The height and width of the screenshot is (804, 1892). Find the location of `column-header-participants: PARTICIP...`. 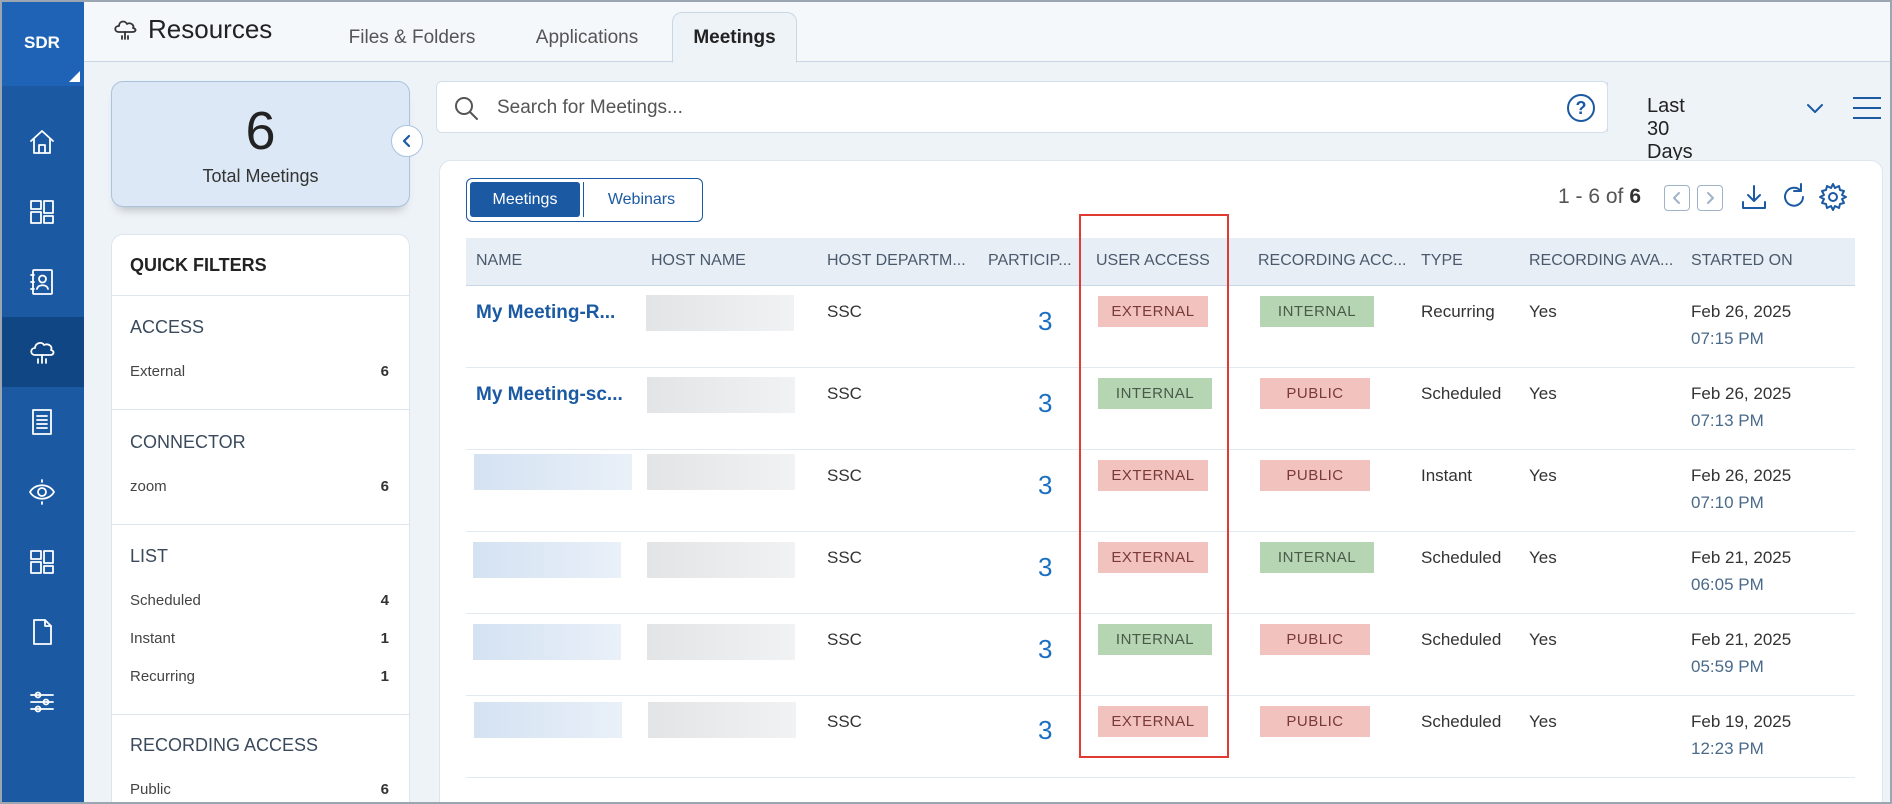

column-header-participants: PARTICIP... is located at coordinates (1030, 261).